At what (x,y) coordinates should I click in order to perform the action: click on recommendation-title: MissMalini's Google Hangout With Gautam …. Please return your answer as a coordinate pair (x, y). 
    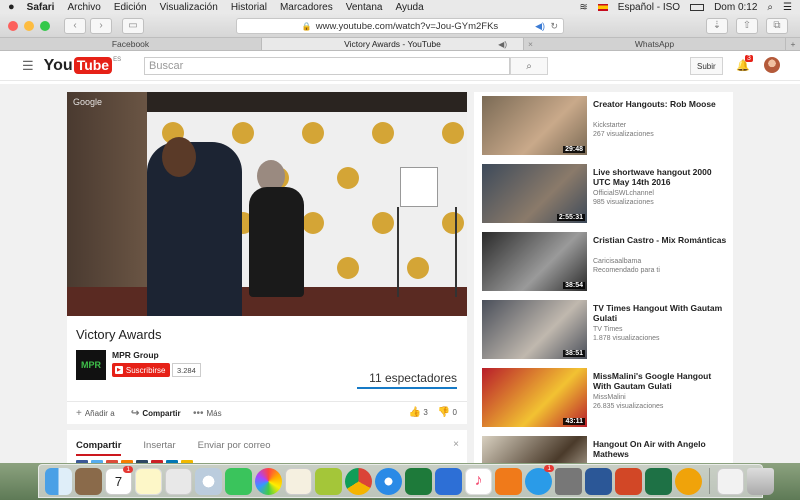
    Looking at the image, I should click on (660, 381).